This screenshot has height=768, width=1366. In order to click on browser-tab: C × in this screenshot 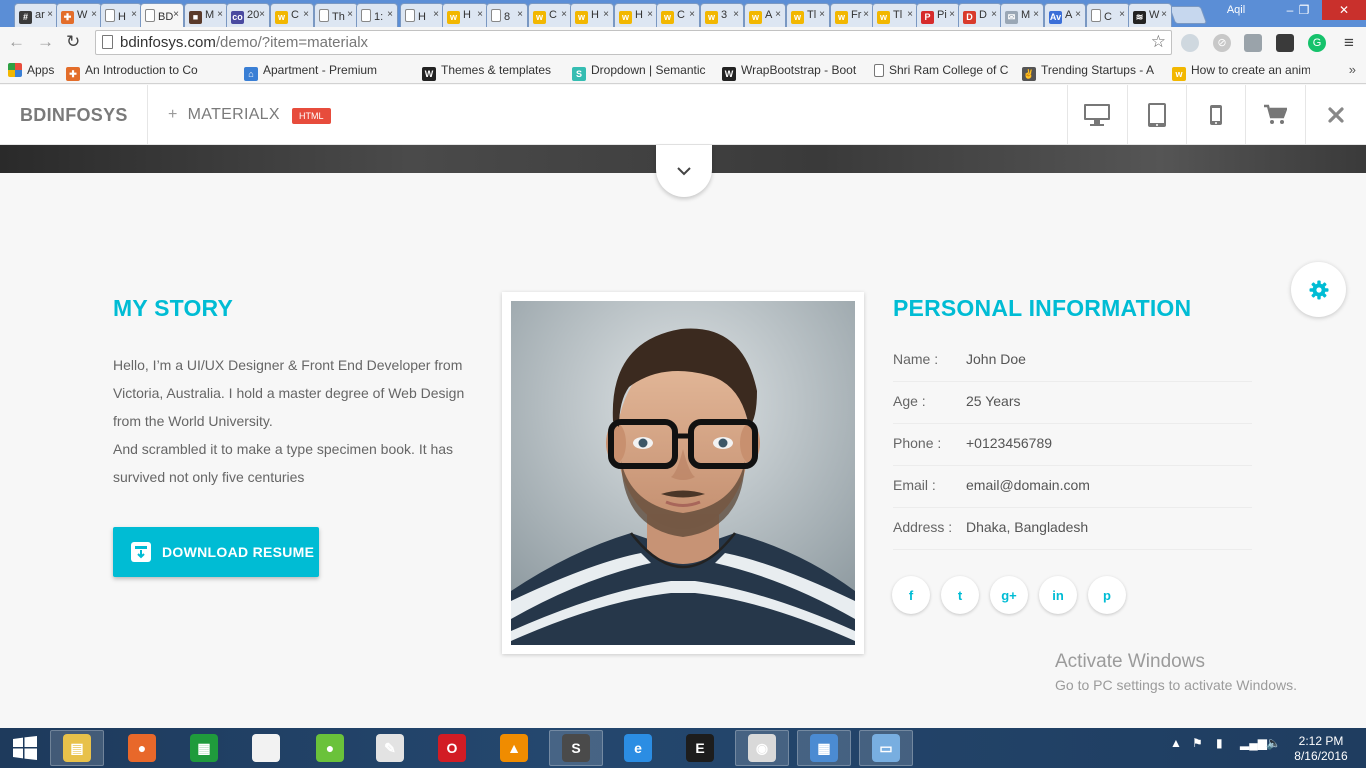, I will do `click(1108, 15)`.